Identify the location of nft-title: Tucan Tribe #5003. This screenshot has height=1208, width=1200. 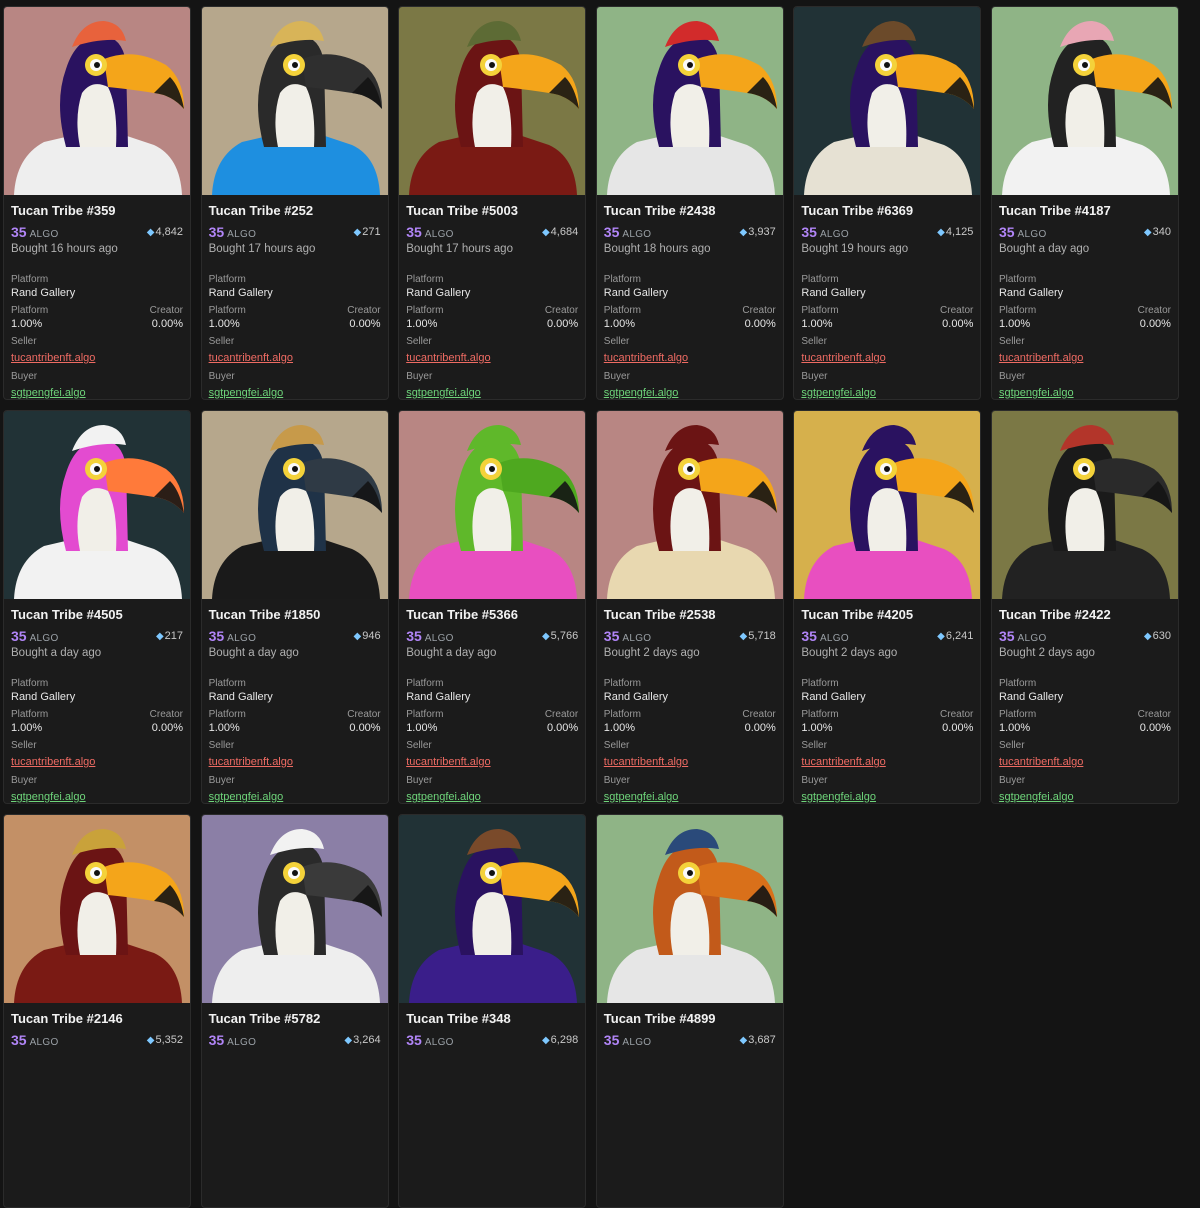
(492, 211).